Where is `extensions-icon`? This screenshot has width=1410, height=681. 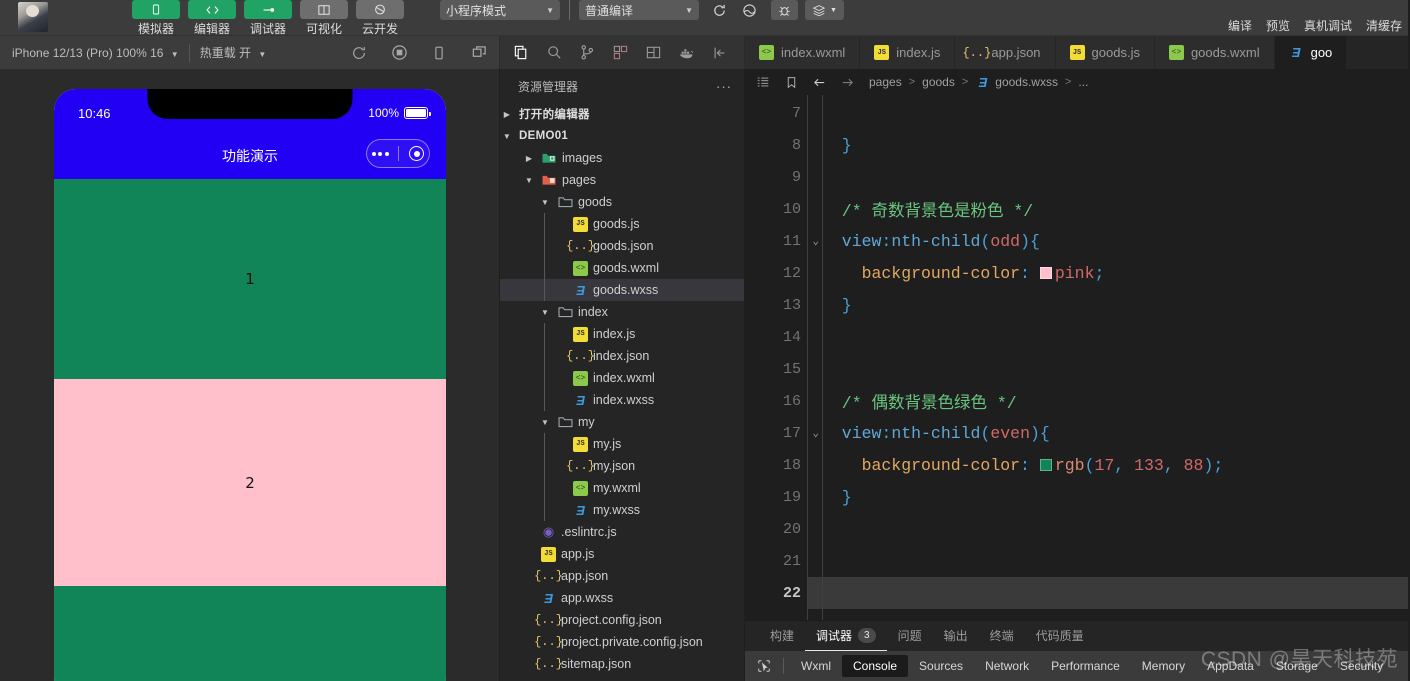 extensions-icon is located at coordinates (620, 52).